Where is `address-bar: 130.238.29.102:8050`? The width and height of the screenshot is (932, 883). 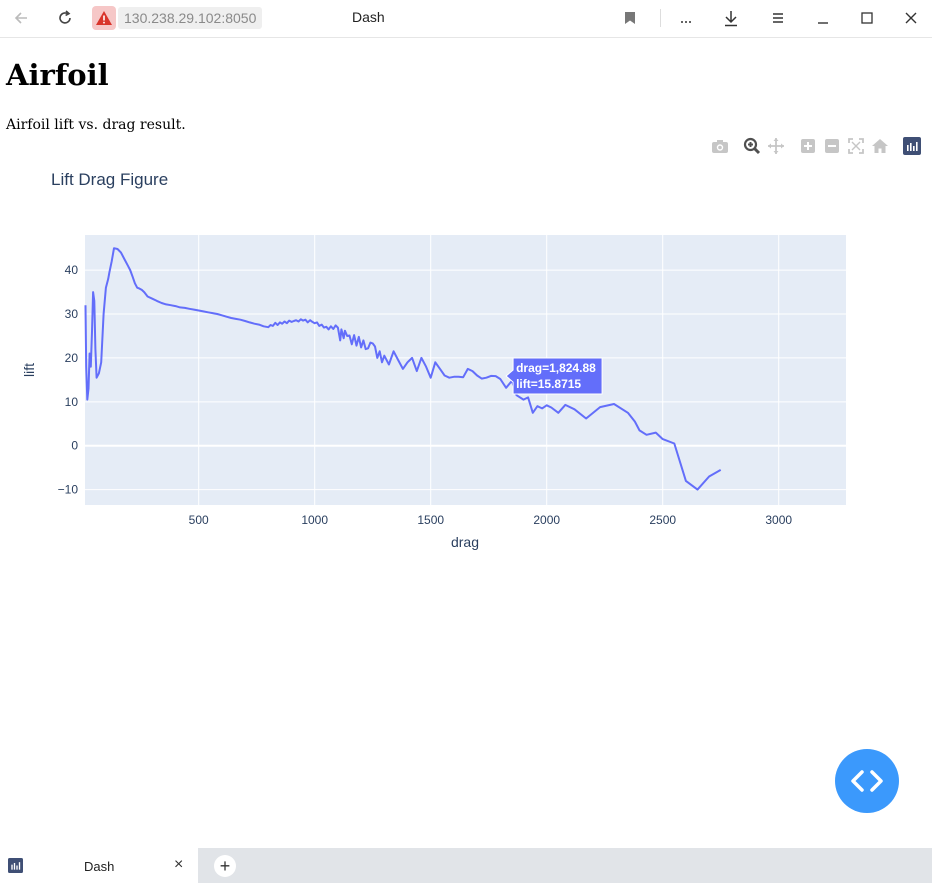
address-bar: 130.238.29.102:8050 is located at coordinates (177, 17).